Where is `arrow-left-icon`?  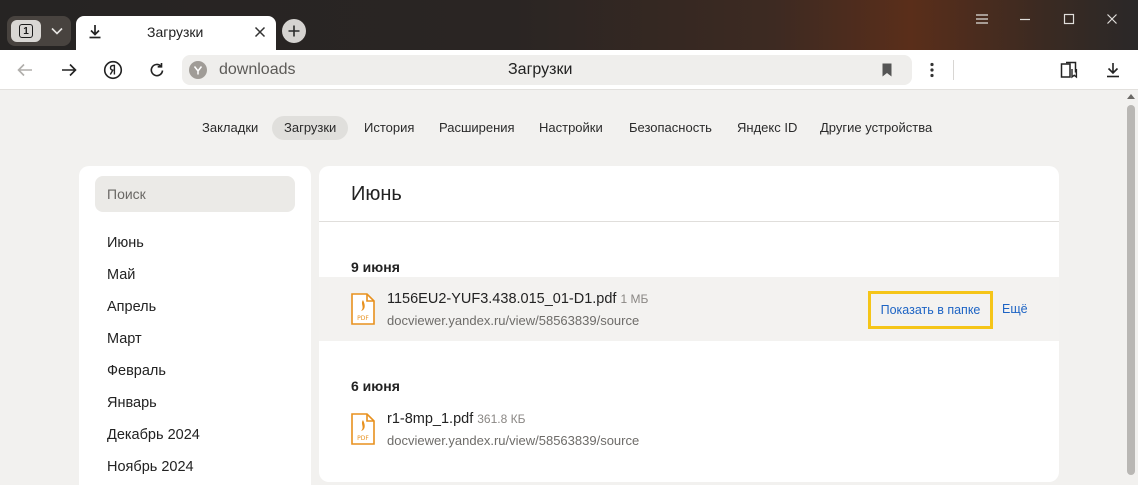 arrow-left-icon is located at coordinates (24, 70).